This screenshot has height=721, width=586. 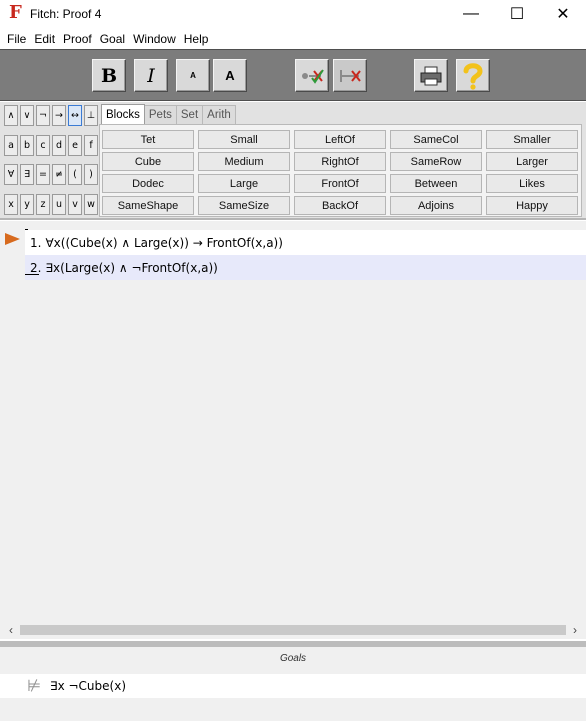 I want to click on predicate-button: Large, so click(x=244, y=183).